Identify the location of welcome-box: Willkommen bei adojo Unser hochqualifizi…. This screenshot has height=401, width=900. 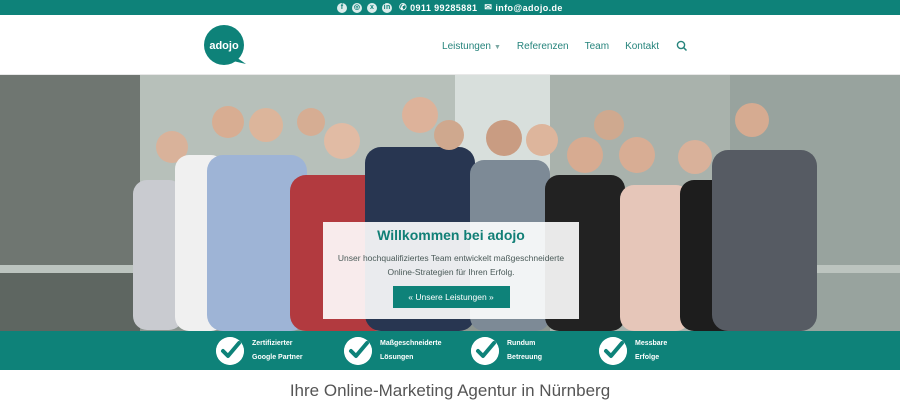
(451, 270).